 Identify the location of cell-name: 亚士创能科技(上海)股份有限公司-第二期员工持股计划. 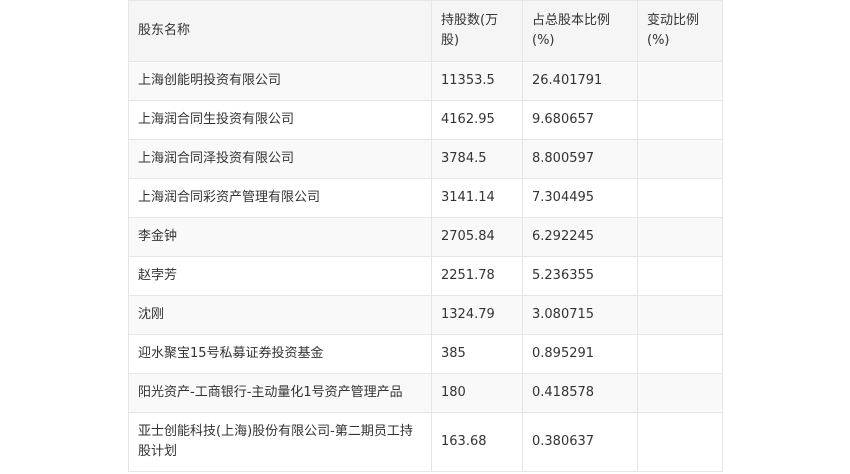
(280, 442).